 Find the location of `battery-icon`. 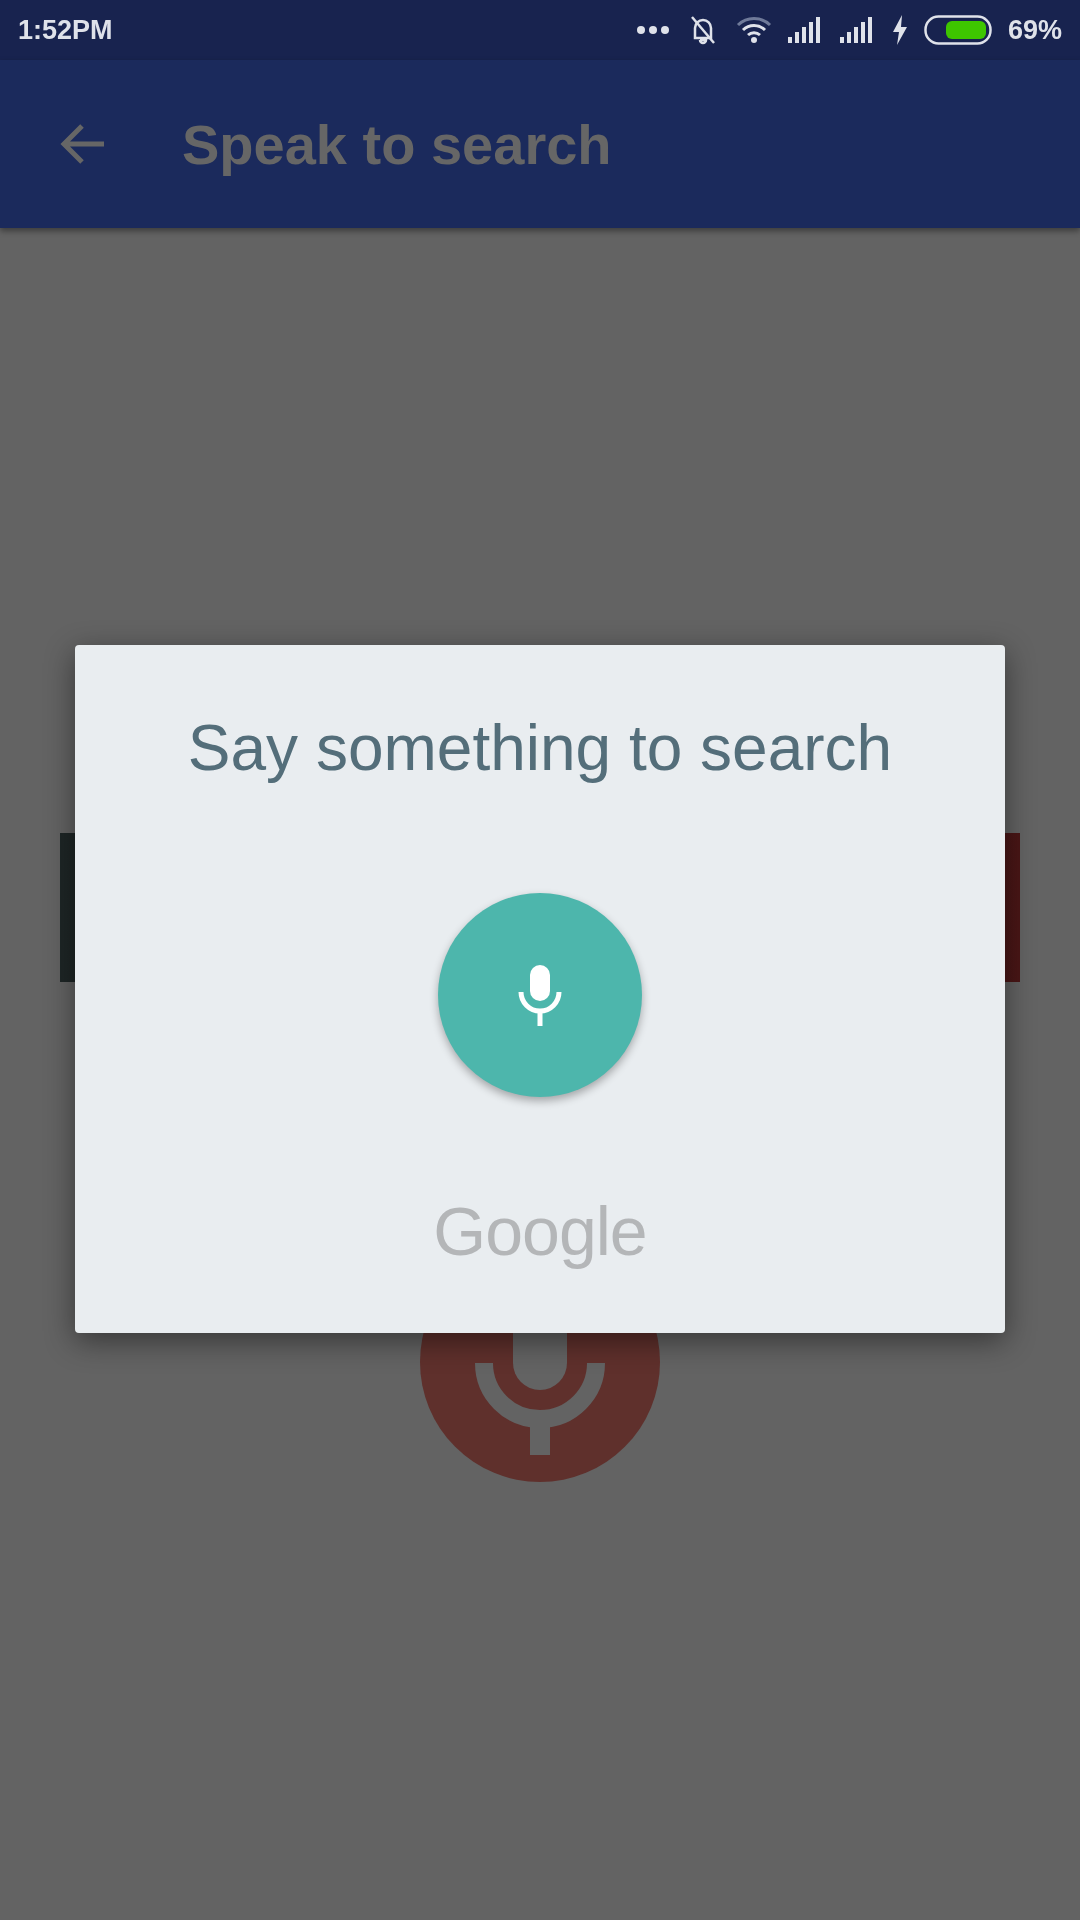

battery-icon is located at coordinates (957, 30).